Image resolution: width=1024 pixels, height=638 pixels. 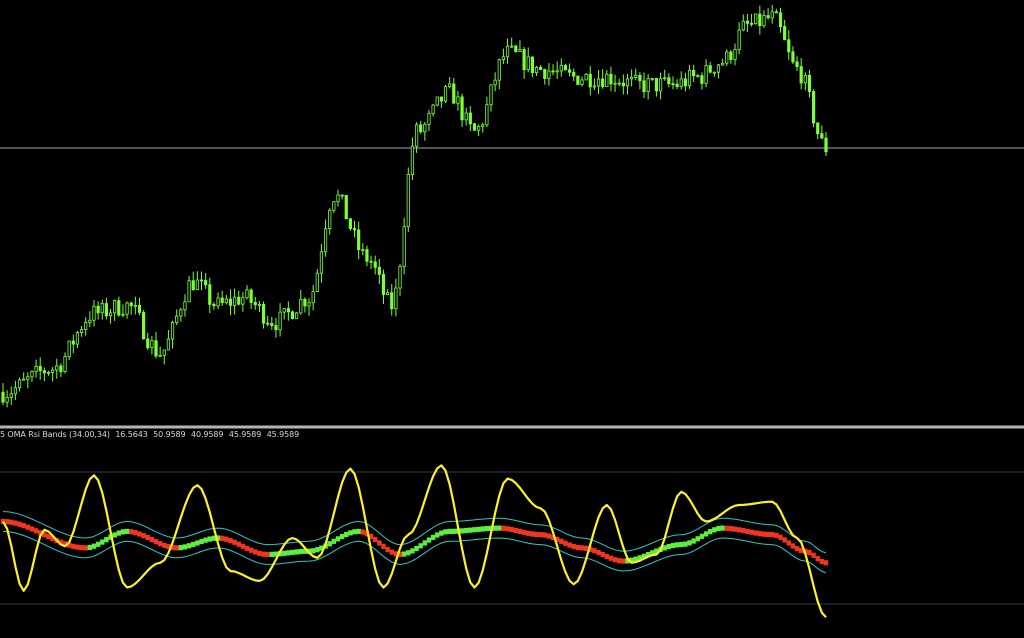 What do you see at coordinates (207, 434) in the screenshot?
I see `indicator-value-3: 40.9589` at bounding box center [207, 434].